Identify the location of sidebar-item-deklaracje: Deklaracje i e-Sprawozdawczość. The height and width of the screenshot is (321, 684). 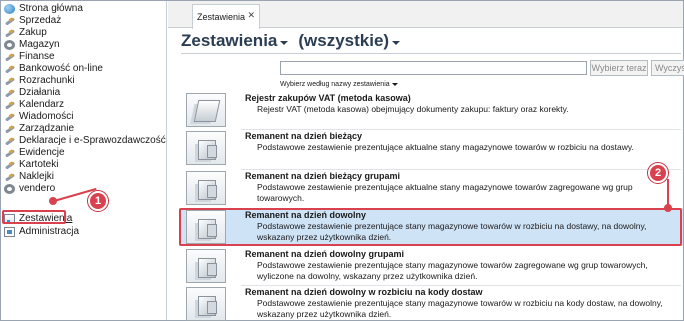
(85, 141).